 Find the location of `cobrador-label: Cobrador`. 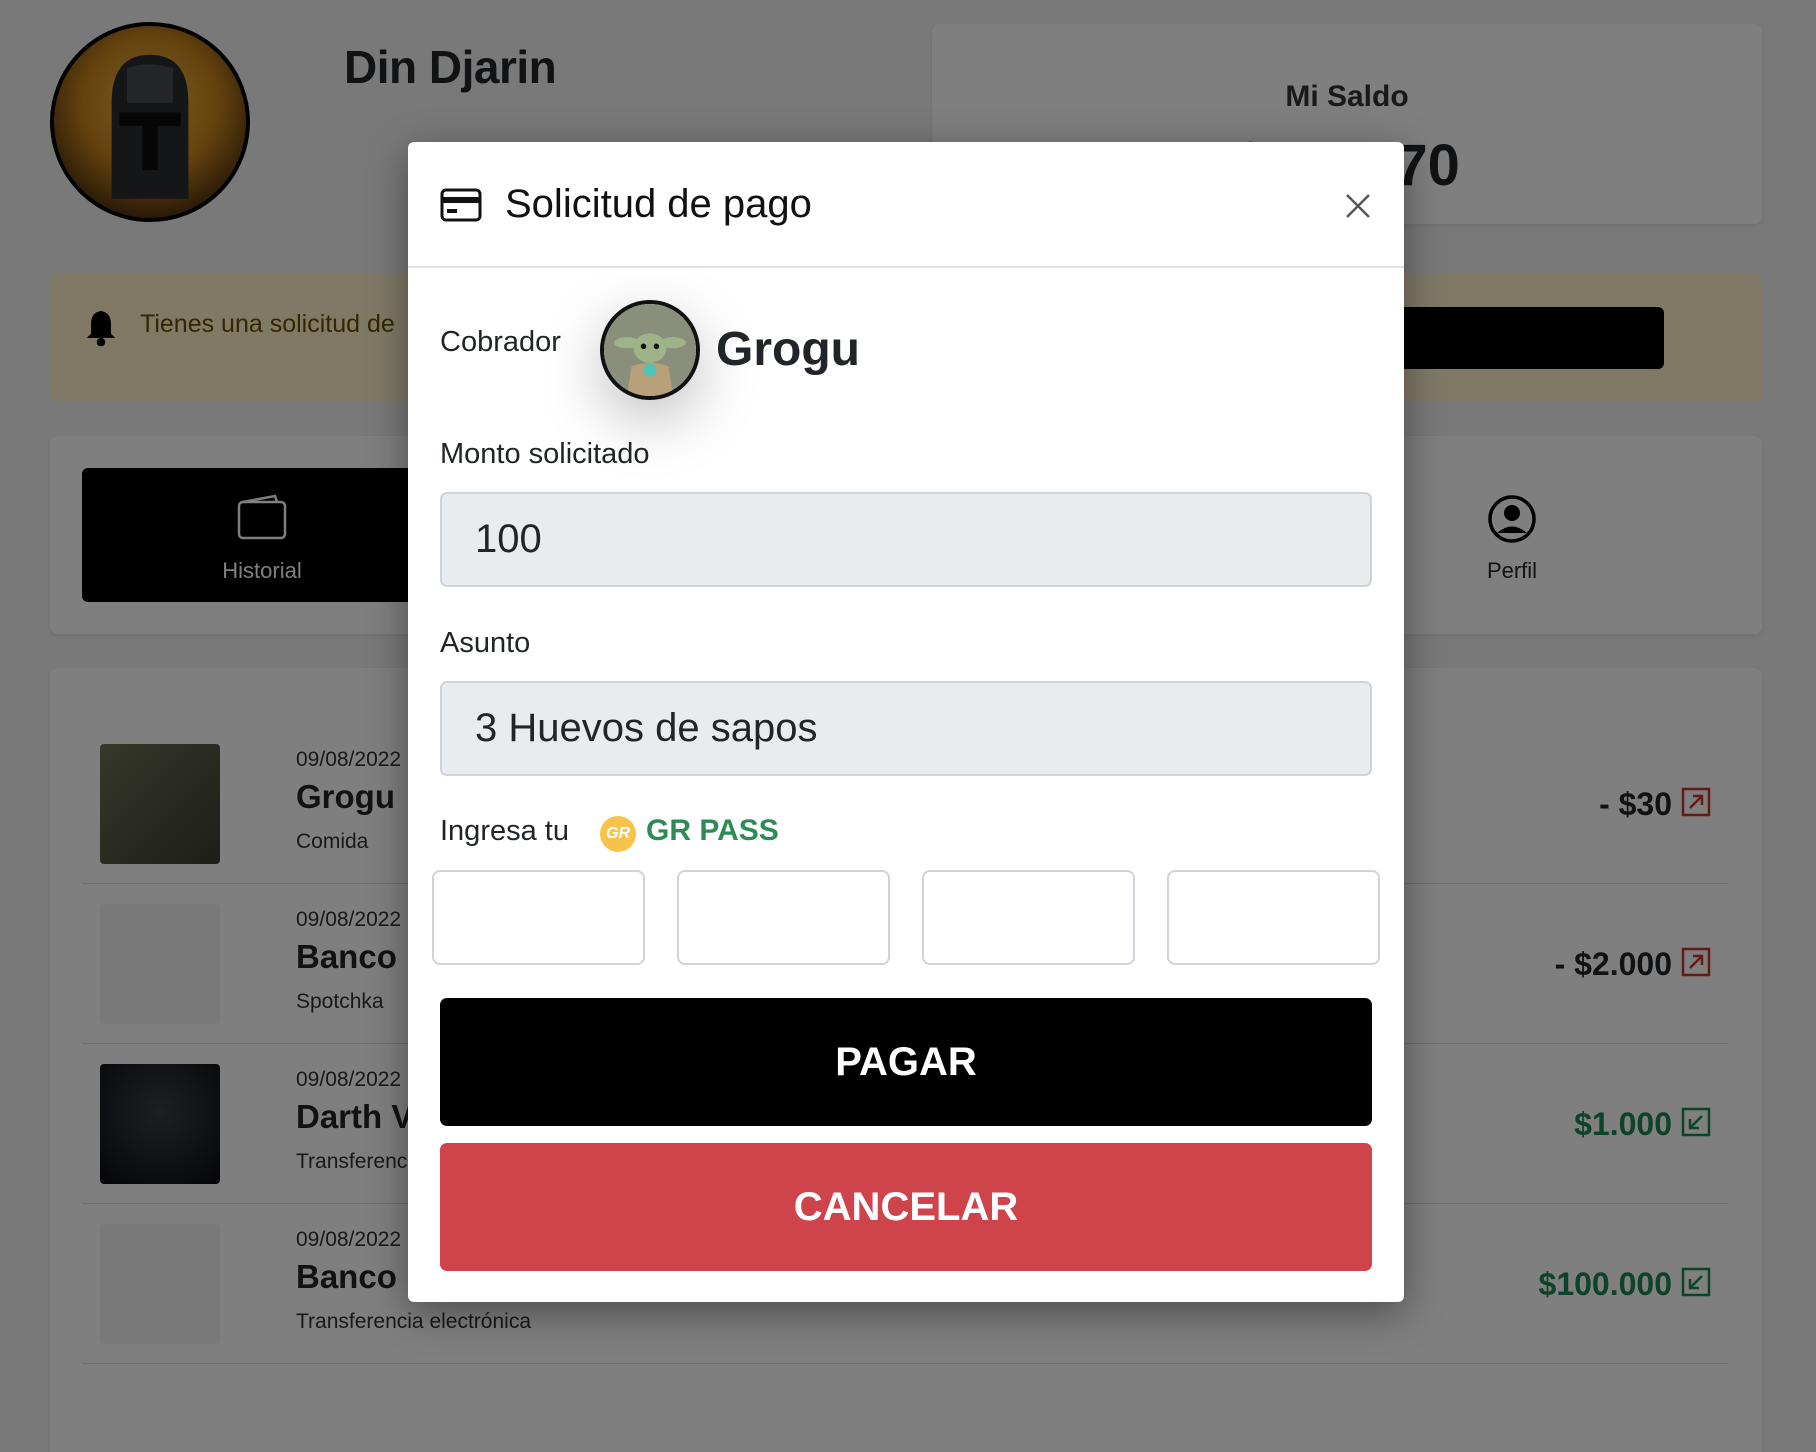

cobrador-label: Cobrador is located at coordinates (500, 342).